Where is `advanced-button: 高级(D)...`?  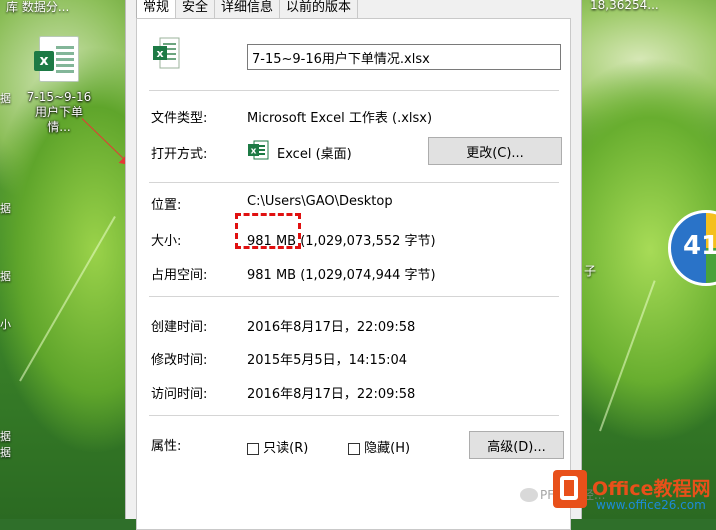
advanced-button: 高级(D)... is located at coordinates (516, 445).